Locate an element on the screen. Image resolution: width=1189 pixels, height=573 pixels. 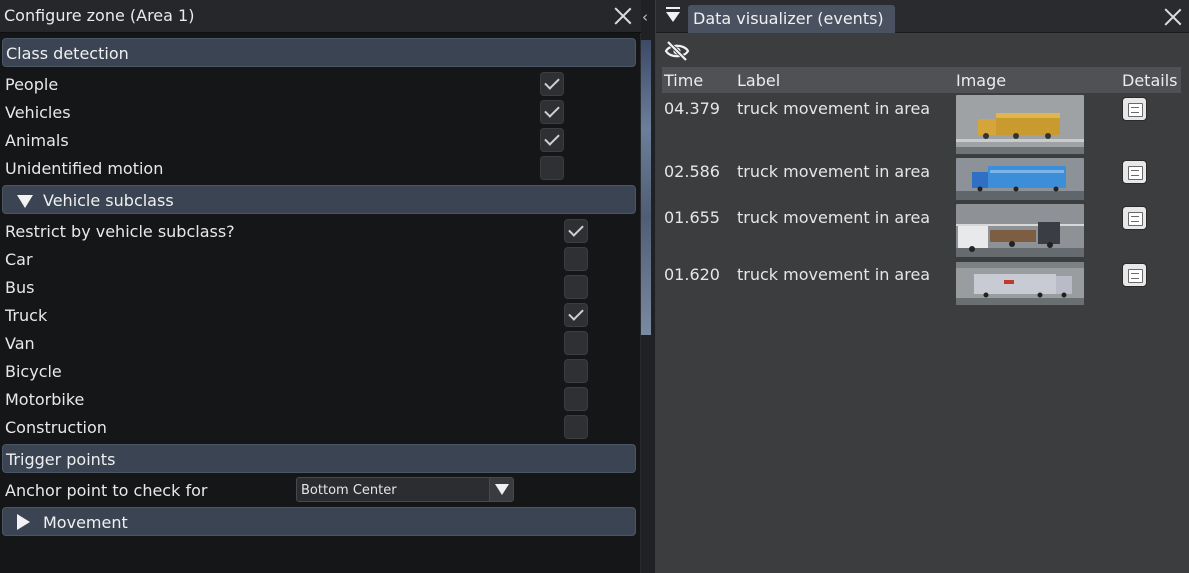
subclass-item-label: Construction is located at coordinates (56, 427).